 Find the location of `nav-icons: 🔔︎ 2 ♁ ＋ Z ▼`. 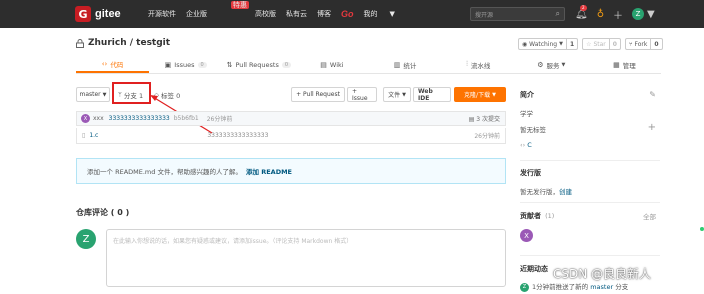

nav-icons: 🔔︎ 2 ♁ ＋ Z ▼ is located at coordinates (619, 13).